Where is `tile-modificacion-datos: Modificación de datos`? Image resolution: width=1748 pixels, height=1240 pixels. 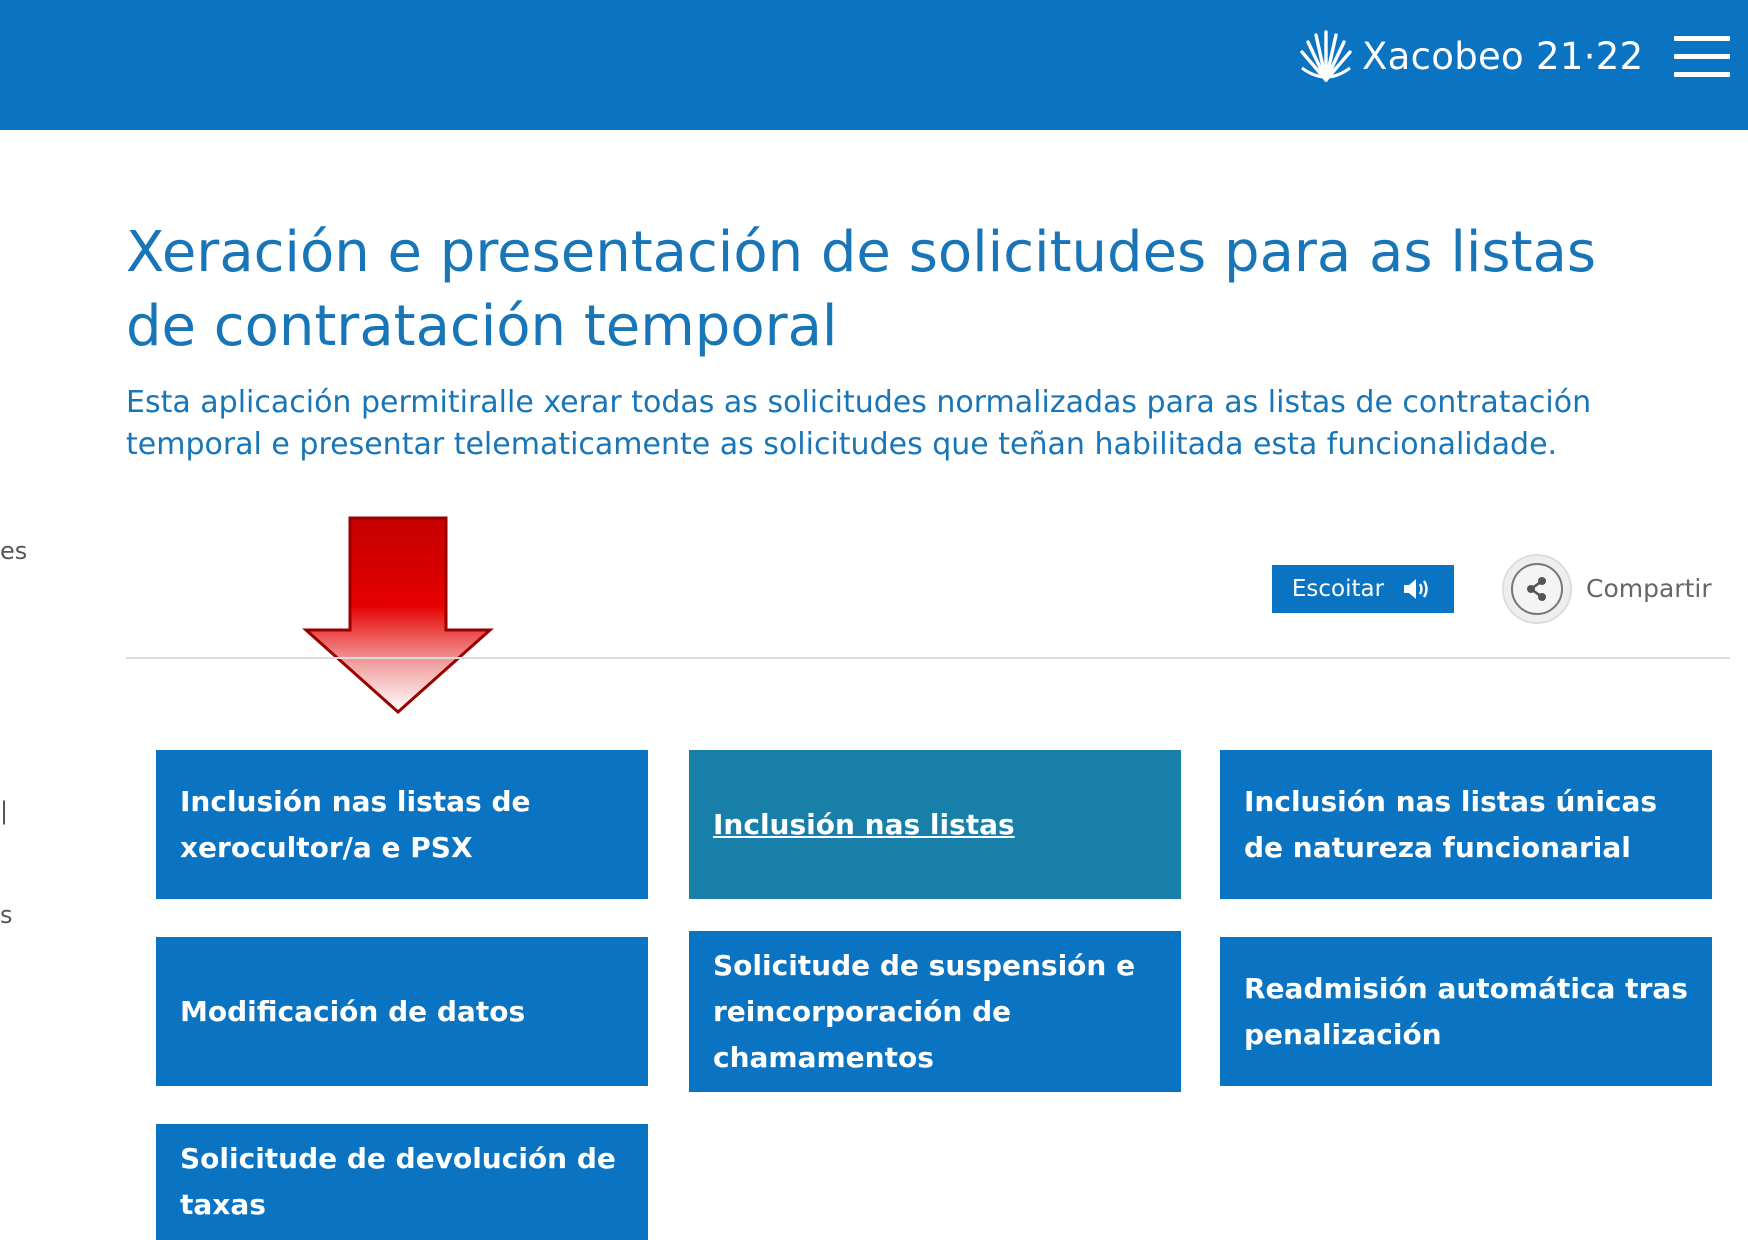
tile-modificacion-datos: Modificación de datos is located at coordinates (402, 1011).